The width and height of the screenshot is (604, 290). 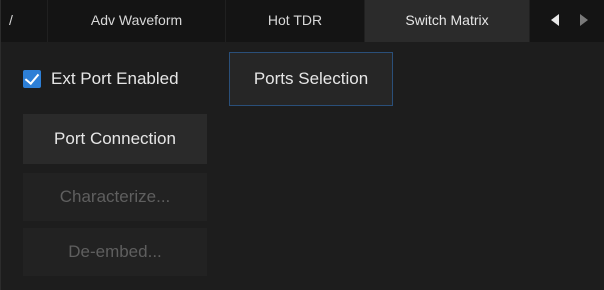 What do you see at coordinates (295, 21) in the screenshot?
I see `tab-hot-tdr: Hot TDR` at bounding box center [295, 21].